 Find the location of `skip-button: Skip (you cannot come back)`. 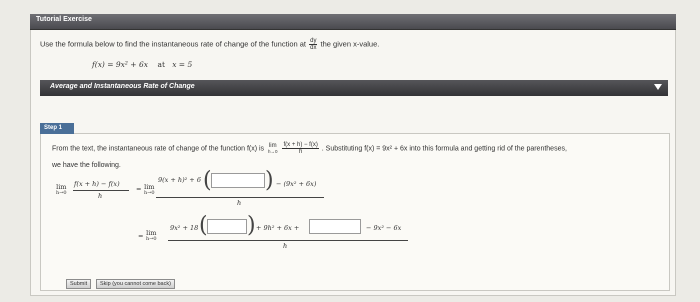

skip-button: Skip (you cannot come back) is located at coordinates (135, 284).